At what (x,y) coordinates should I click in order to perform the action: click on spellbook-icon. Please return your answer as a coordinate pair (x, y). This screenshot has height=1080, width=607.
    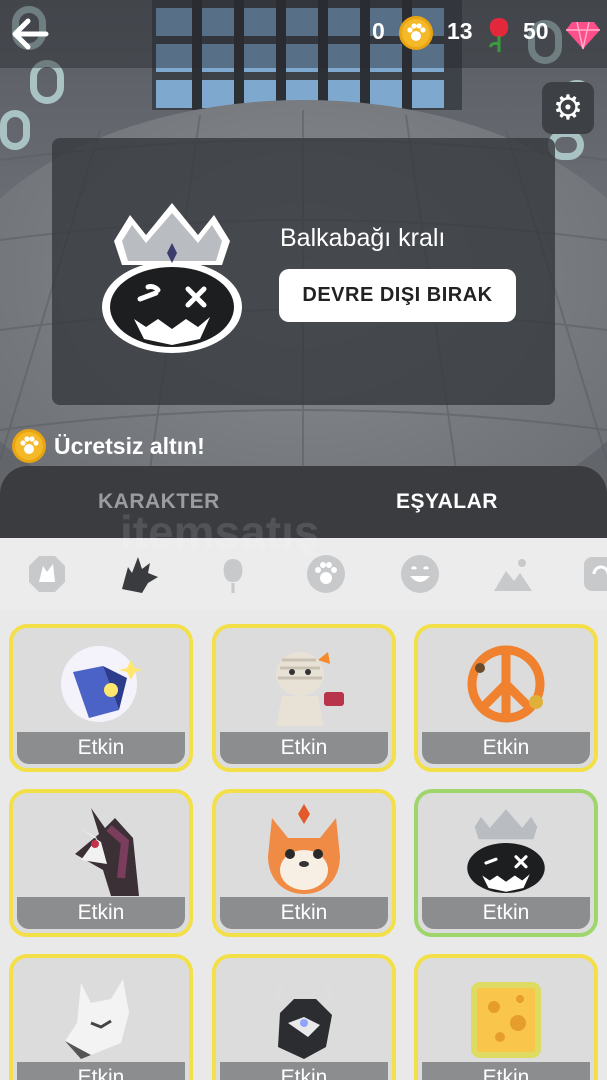
    Looking at the image, I should click on (101, 683).